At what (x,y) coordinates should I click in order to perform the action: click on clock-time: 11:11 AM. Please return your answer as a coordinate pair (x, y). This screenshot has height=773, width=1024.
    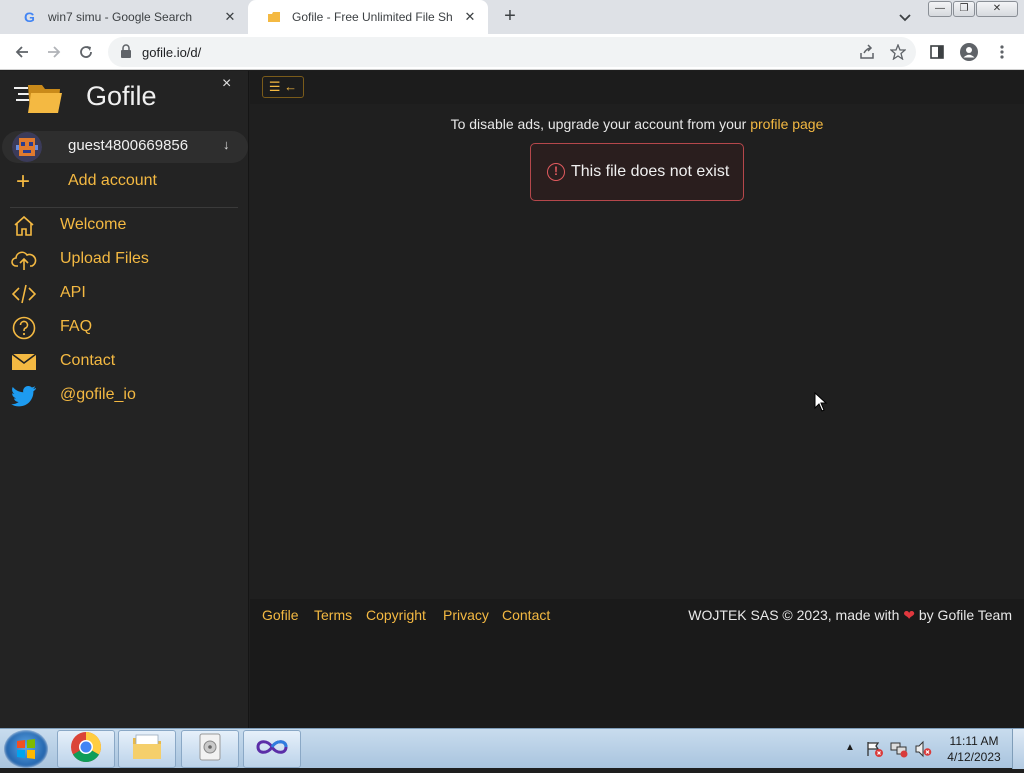
    Looking at the image, I should click on (974, 741).